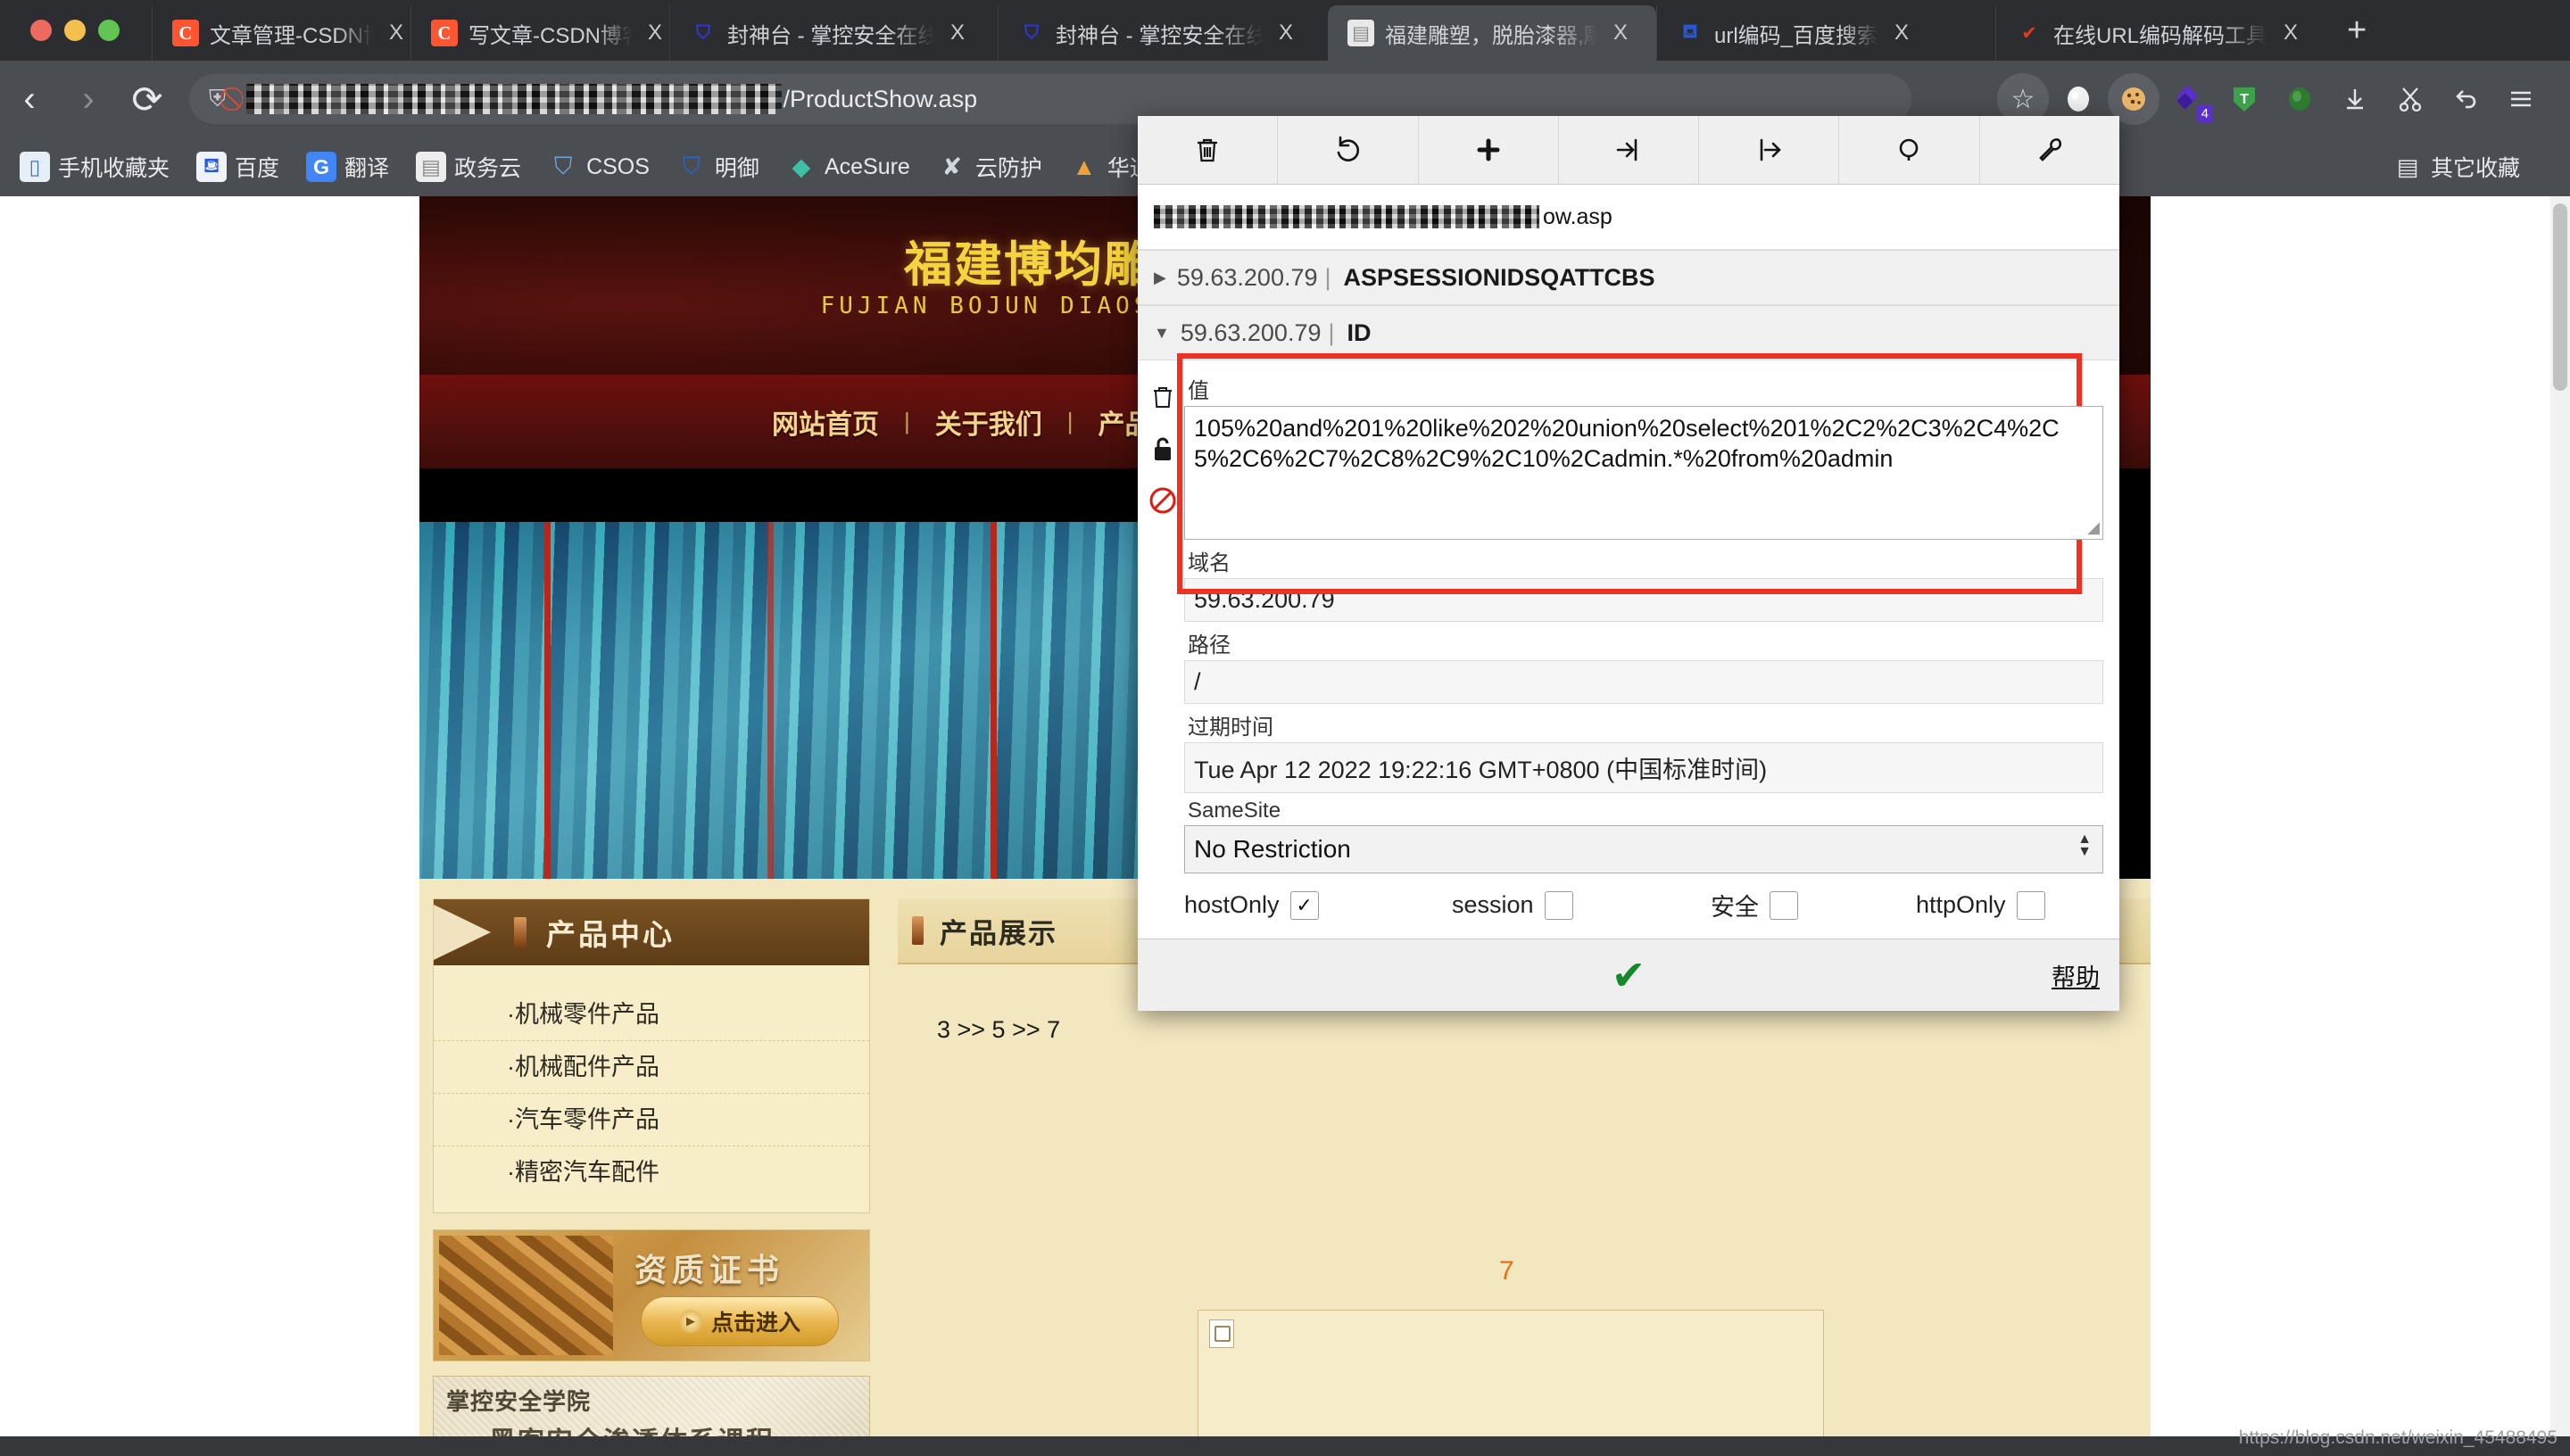 The width and height of the screenshot is (2570, 1456). Describe the element at coordinates (367, 169) in the screenshot. I see `bookmark-label: 翻译` at that location.